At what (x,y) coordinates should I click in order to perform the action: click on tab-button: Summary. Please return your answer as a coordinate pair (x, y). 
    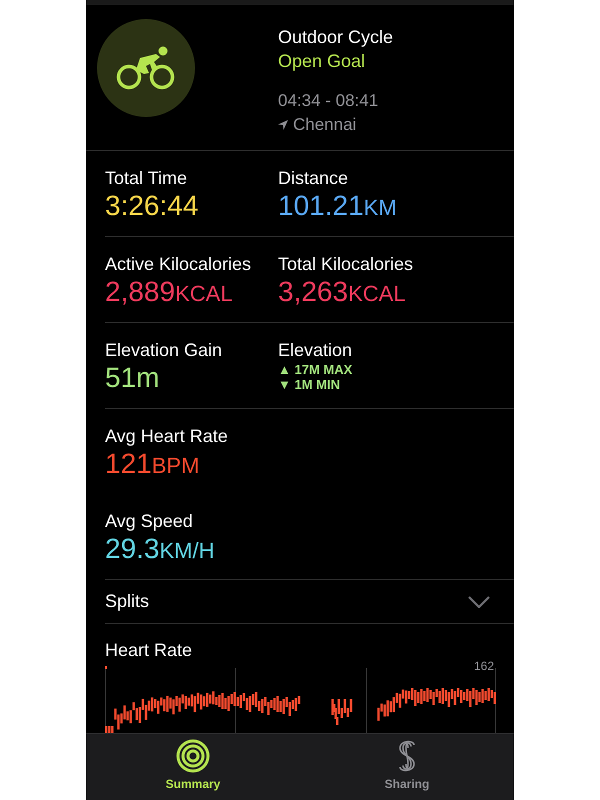
    Looking at the image, I should click on (193, 767).